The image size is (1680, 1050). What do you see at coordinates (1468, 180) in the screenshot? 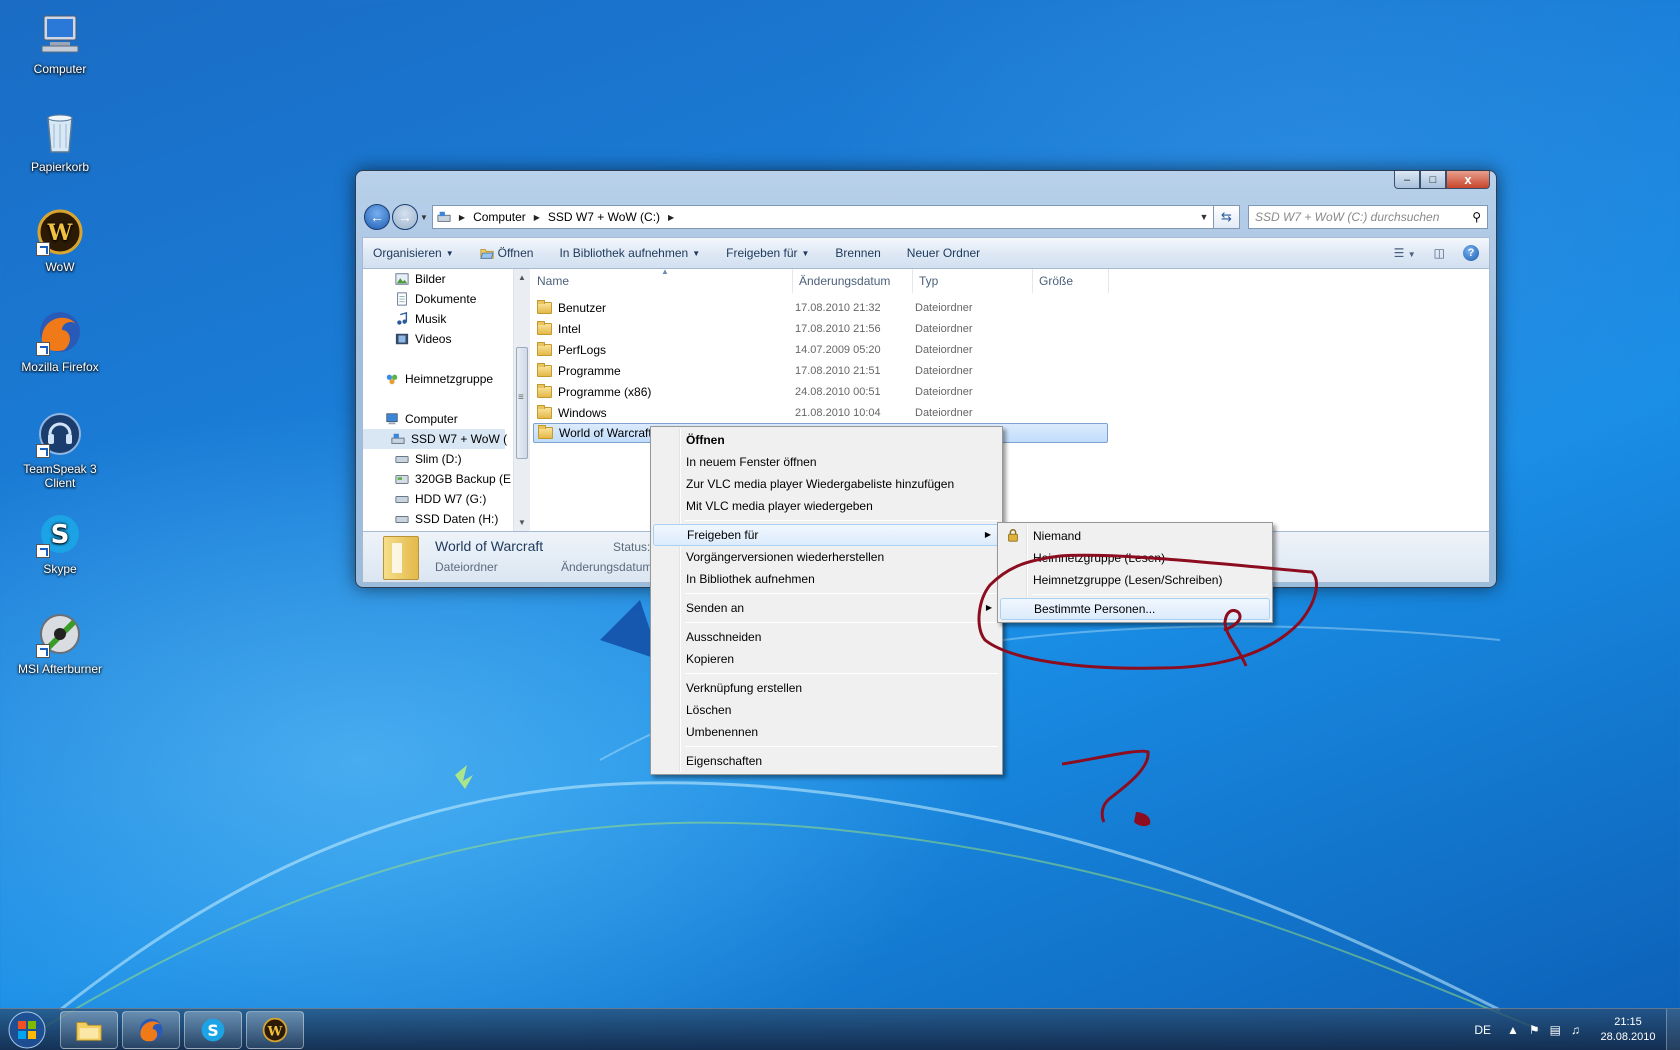
I see `close-button: x` at bounding box center [1468, 180].